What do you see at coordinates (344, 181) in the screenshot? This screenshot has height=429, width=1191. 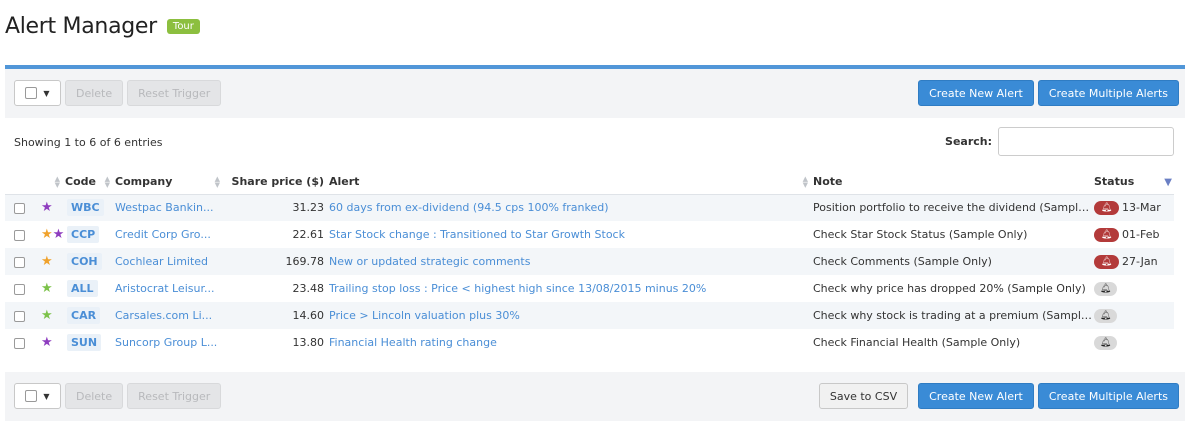 I see `header-alert-label: Alert` at bounding box center [344, 181].